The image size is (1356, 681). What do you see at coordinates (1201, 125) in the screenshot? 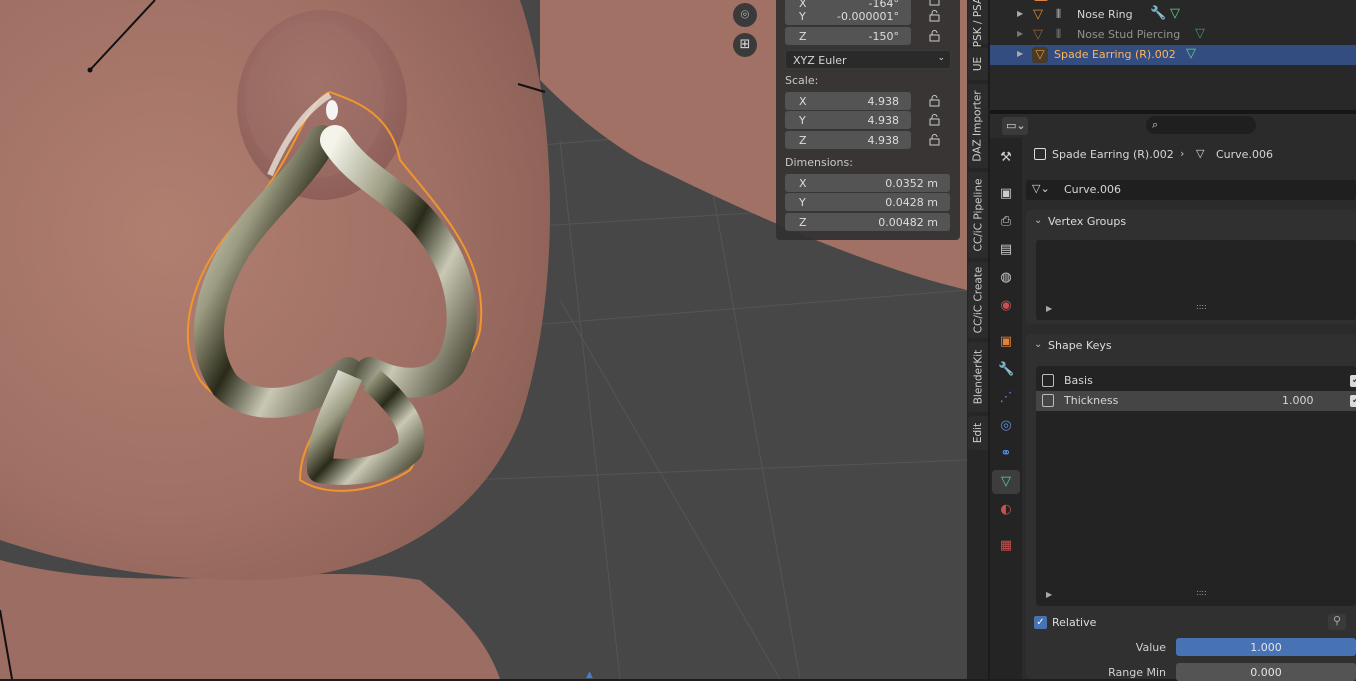
I see `properties-search-input: ⌕` at bounding box center [1201, 125].